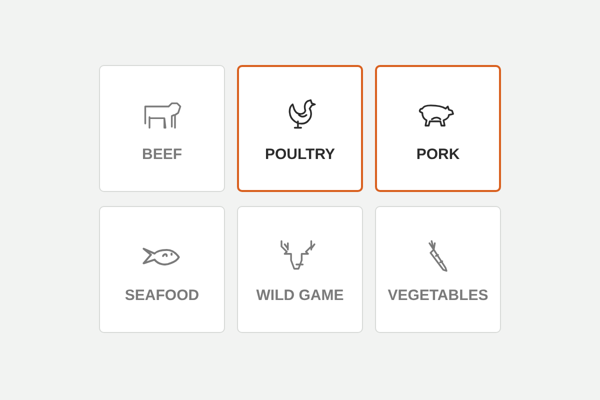 The height and width of the screenshot is (400, 600). I want to click on category-label: PORK, so click(438, 154).